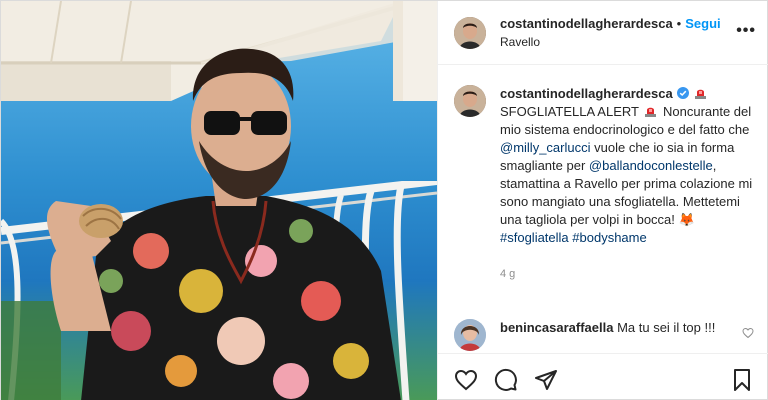 The height and width of the screenshot is (400, 768). What do you see at coordinates (702, 24) in the screenshot?
I see `follow-button: Segui` at bounding box center [702, 24].